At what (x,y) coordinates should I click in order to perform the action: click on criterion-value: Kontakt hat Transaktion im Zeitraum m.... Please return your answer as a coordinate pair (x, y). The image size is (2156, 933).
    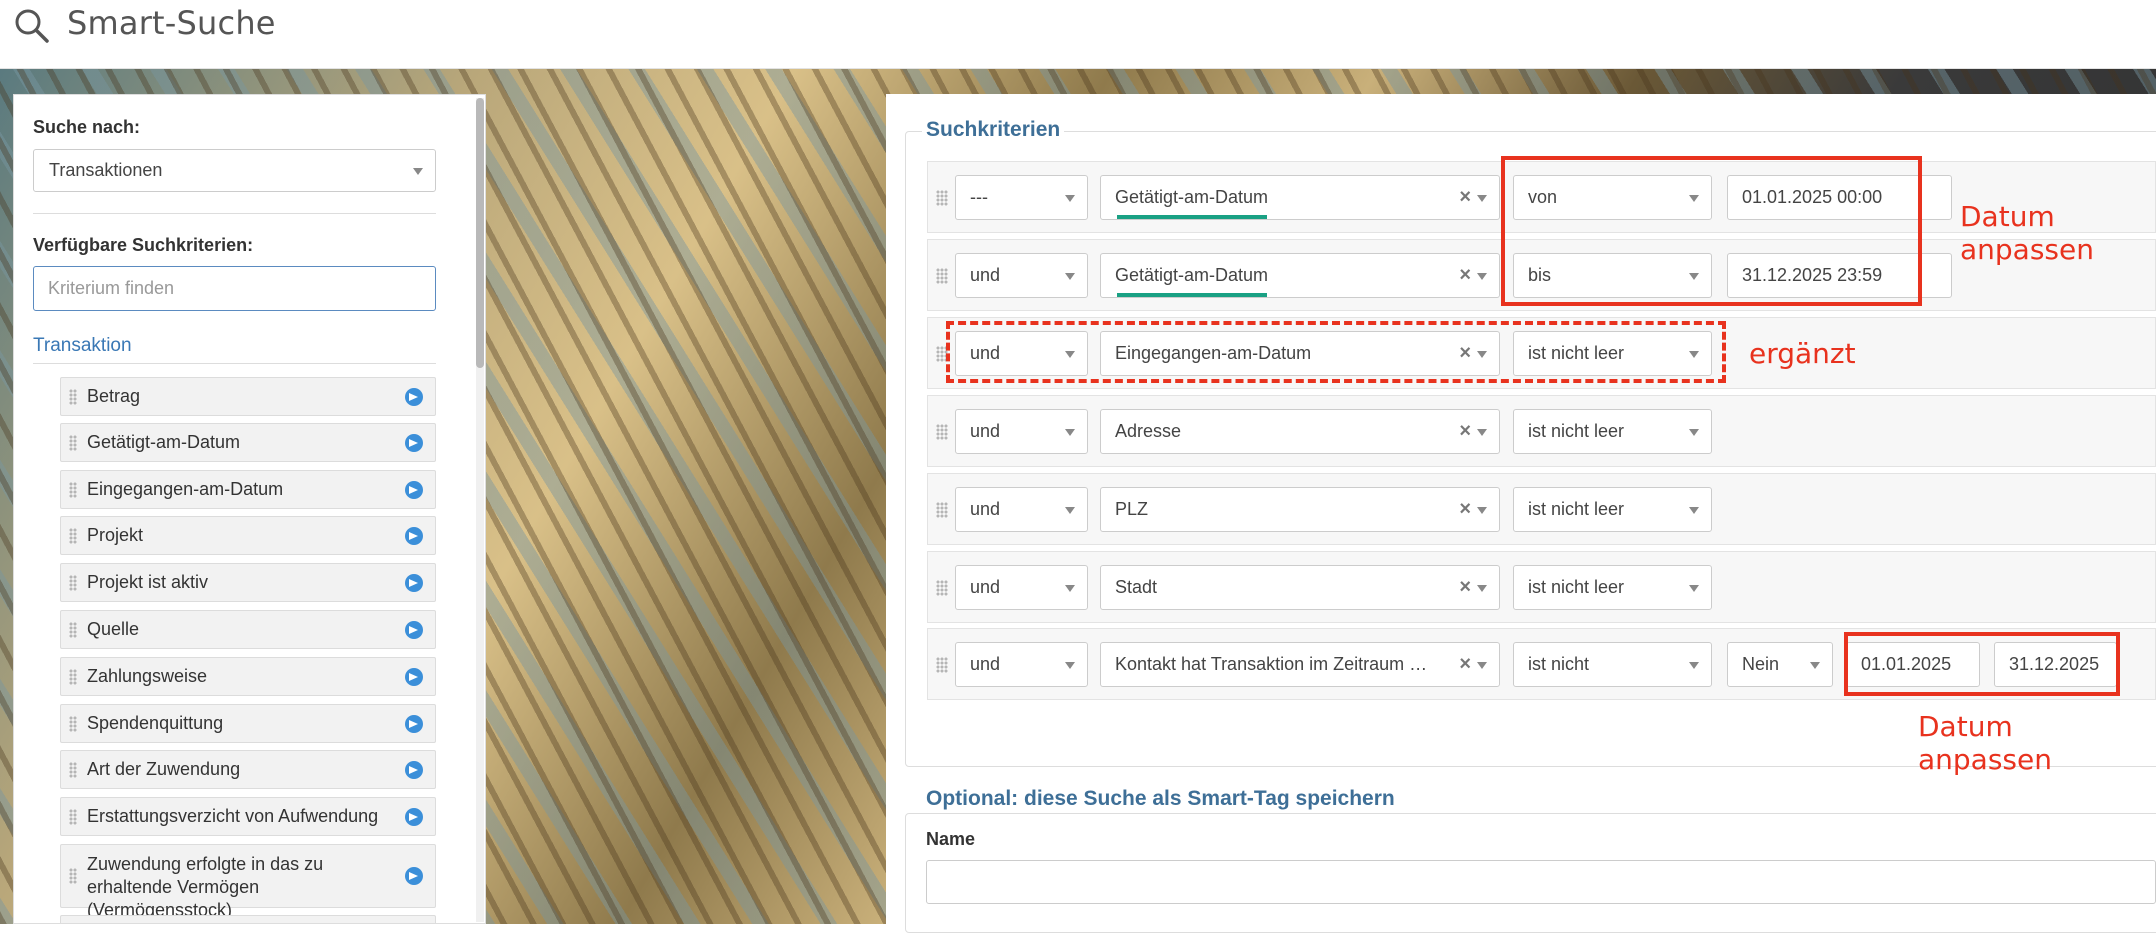
    Looking at the image, I should click on (1277, 664).